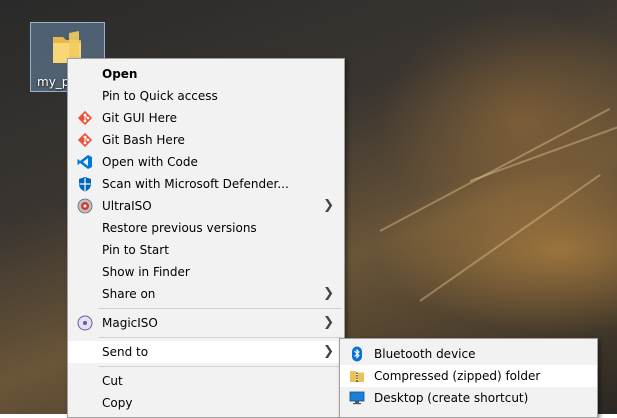  What do you see at coordinates (206, 162) in the screenshot?
I see `menu-item-open-with-code: Open with Code` at bounding box center [206, 162].